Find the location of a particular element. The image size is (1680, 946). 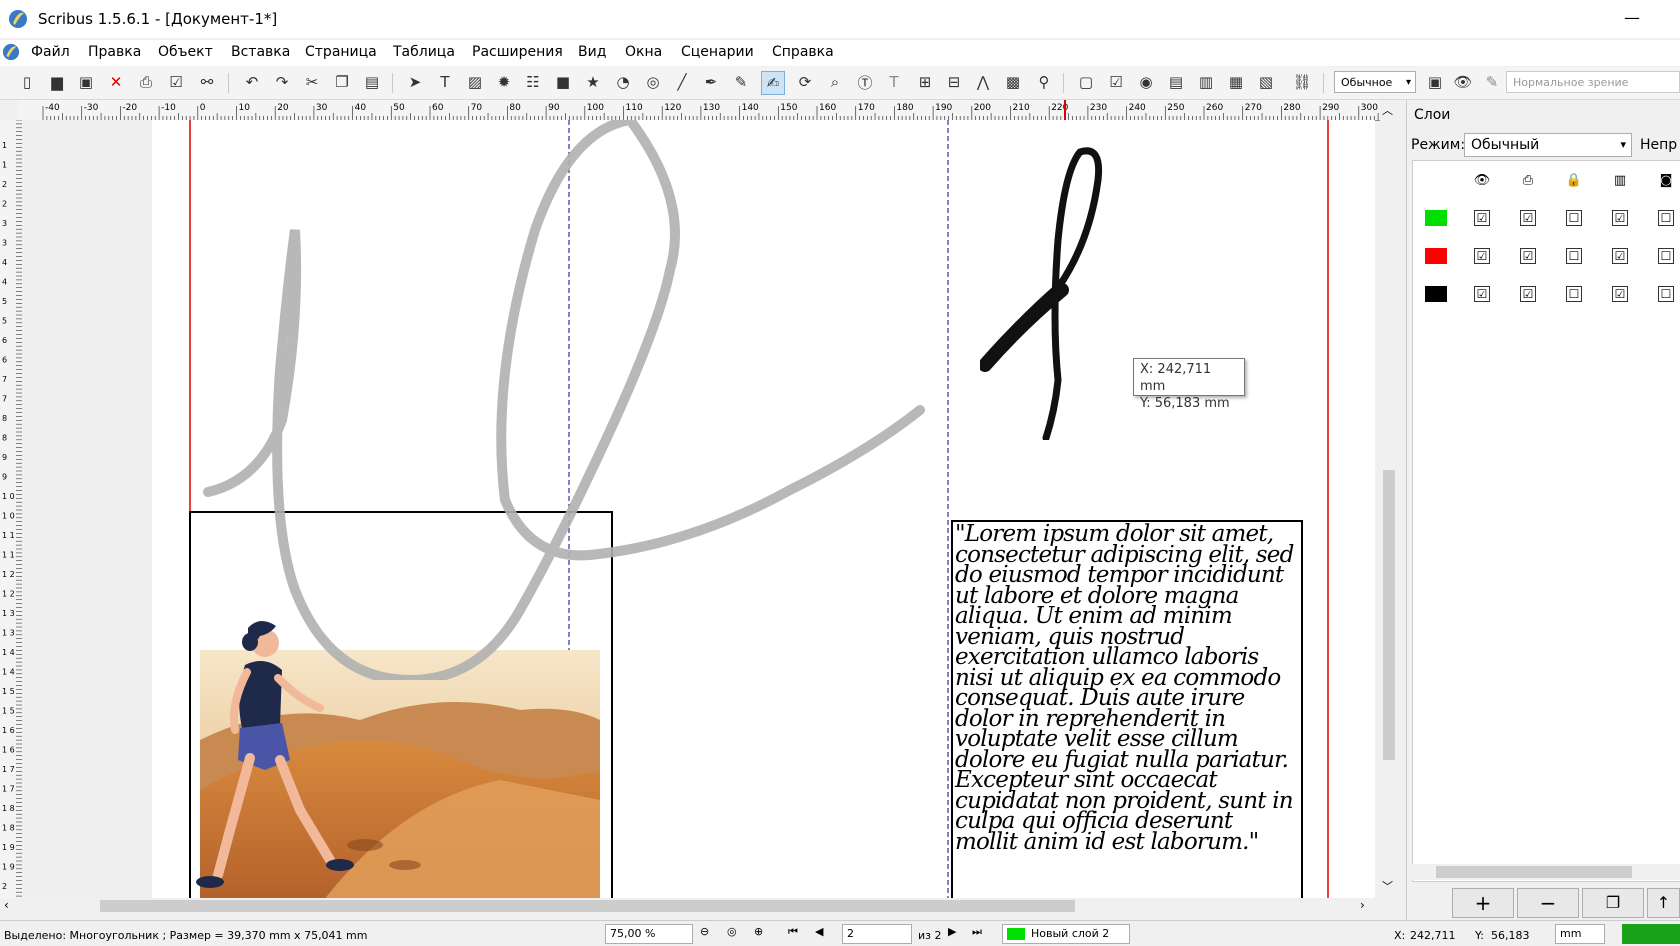

prev-page-icon: ◀ is located at coordinates (819, 931).